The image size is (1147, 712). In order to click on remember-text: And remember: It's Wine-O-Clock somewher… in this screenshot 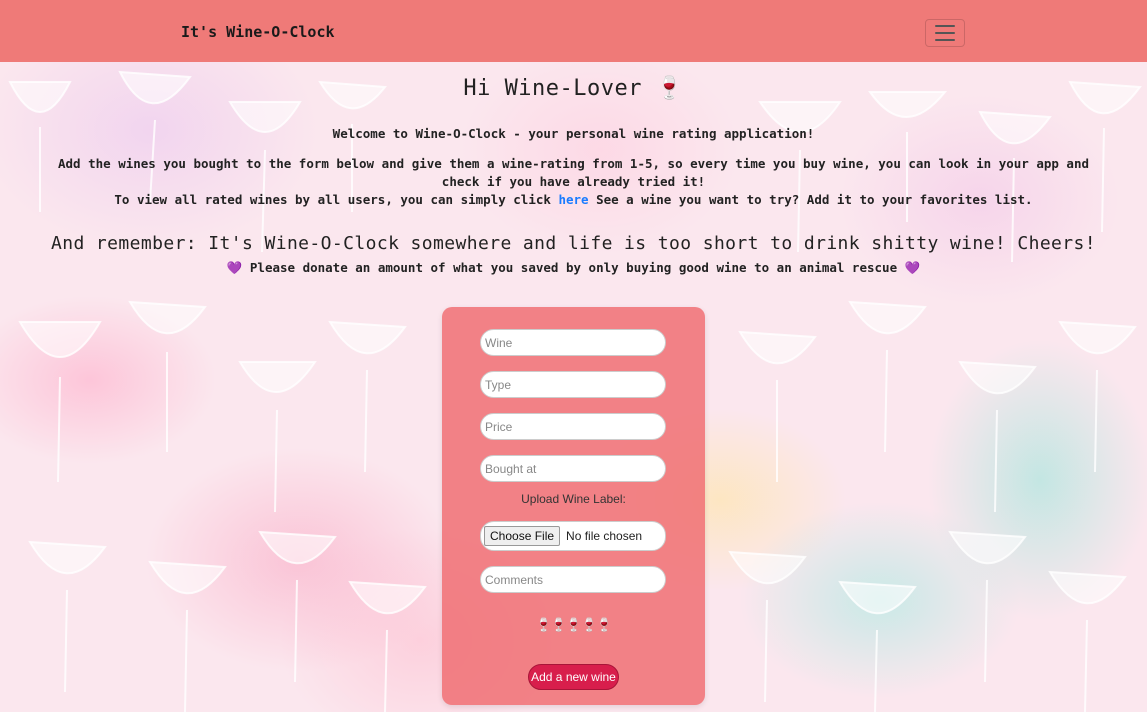, I will do `click(573, 243)`.